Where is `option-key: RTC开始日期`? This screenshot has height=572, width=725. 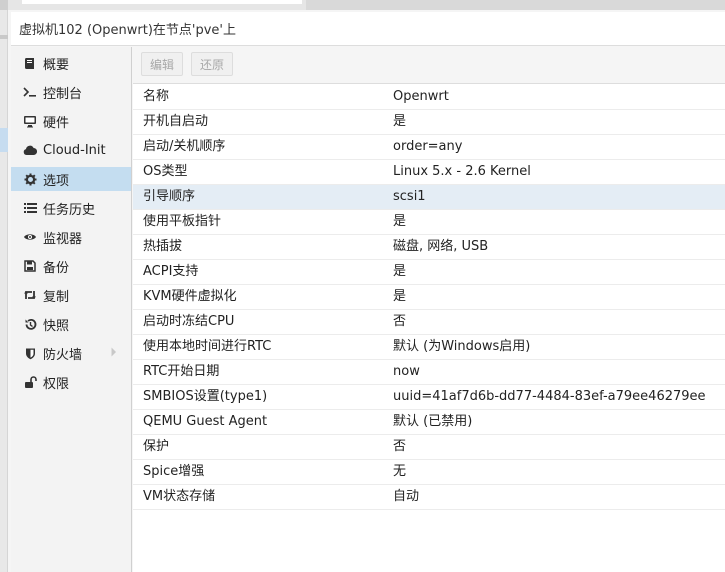
option-key: RTC开始日期 is located at coordinates (181, 371).